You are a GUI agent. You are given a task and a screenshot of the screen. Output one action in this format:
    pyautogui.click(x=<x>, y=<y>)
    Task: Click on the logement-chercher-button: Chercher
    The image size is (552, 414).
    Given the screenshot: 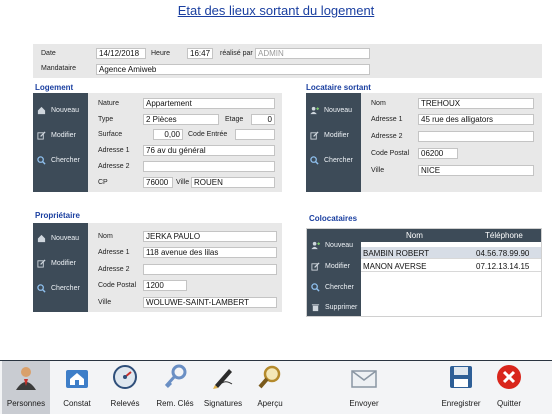 What is the action you would take?
    pyautogui.click(x=60, y=160)
    